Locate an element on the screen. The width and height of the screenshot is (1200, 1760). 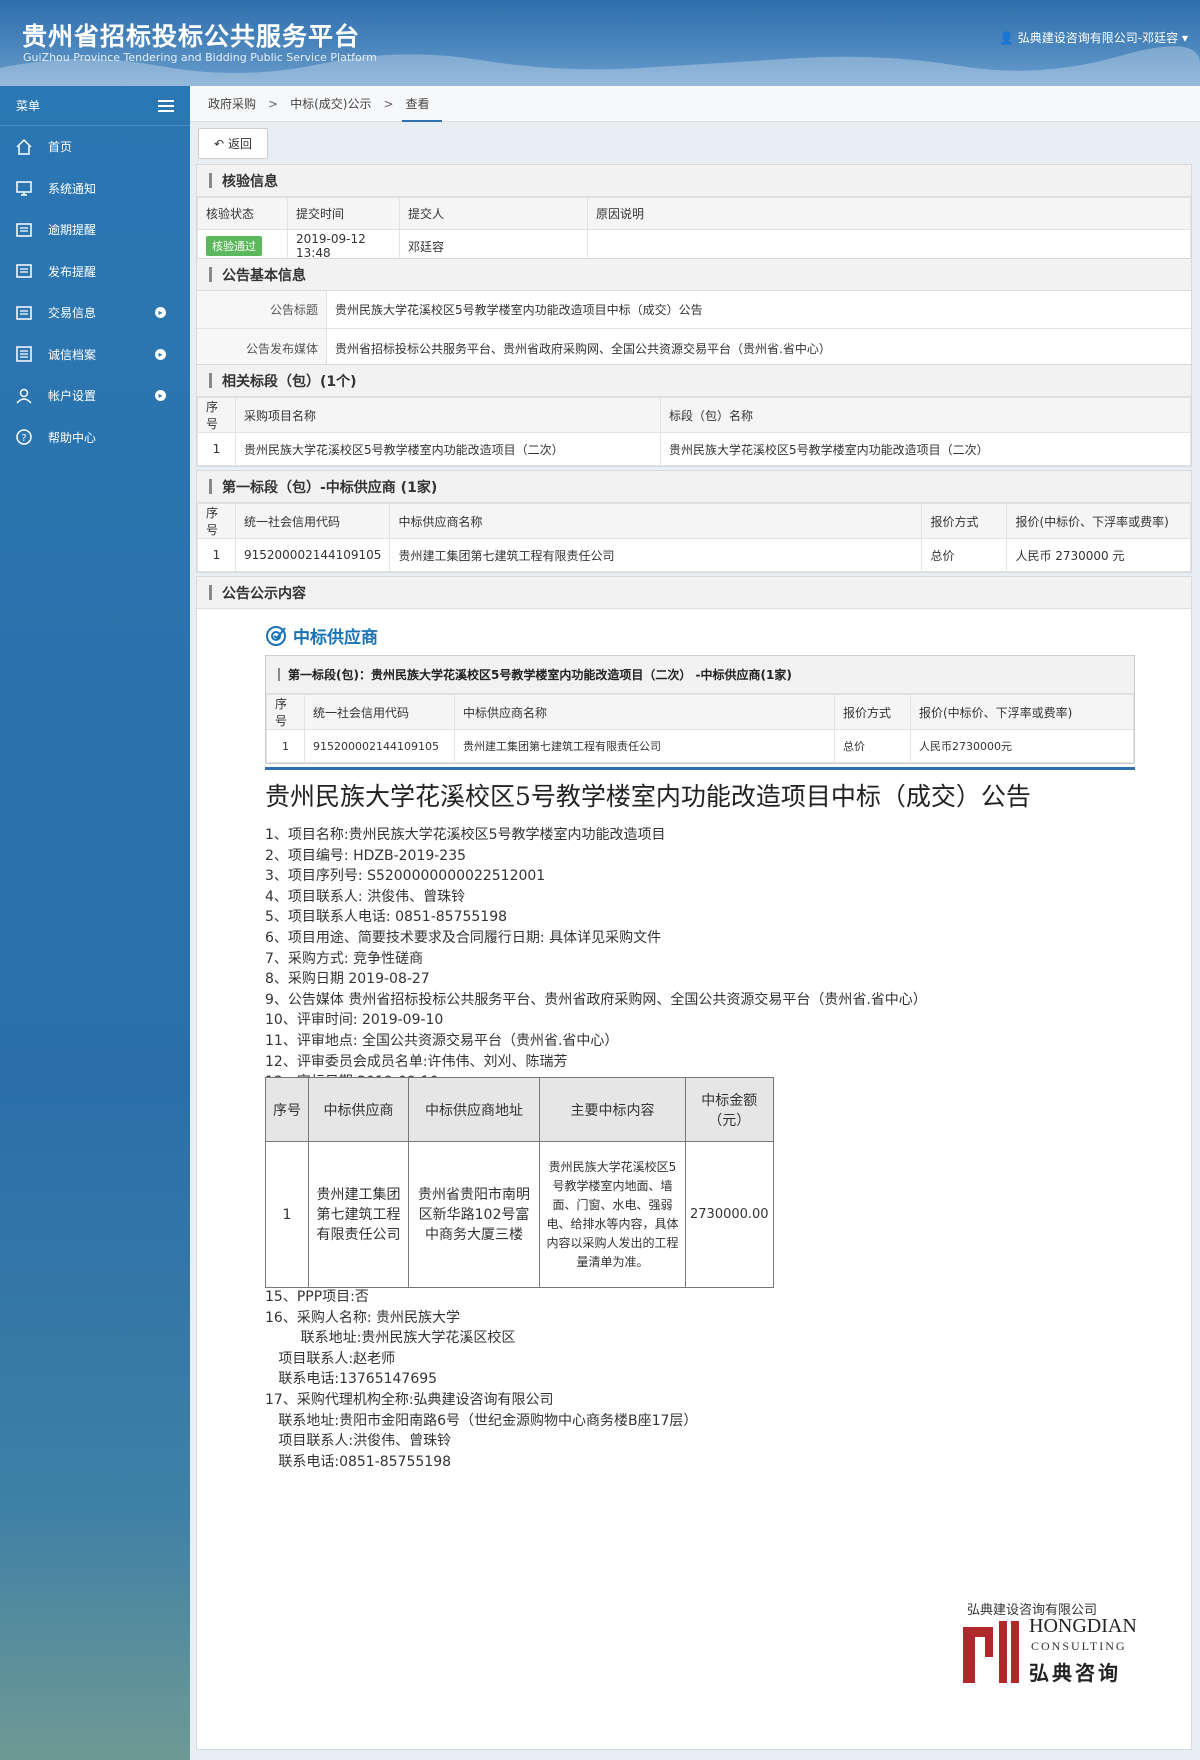
sections-header-no: 序号 is located at coordinates (216, 415).